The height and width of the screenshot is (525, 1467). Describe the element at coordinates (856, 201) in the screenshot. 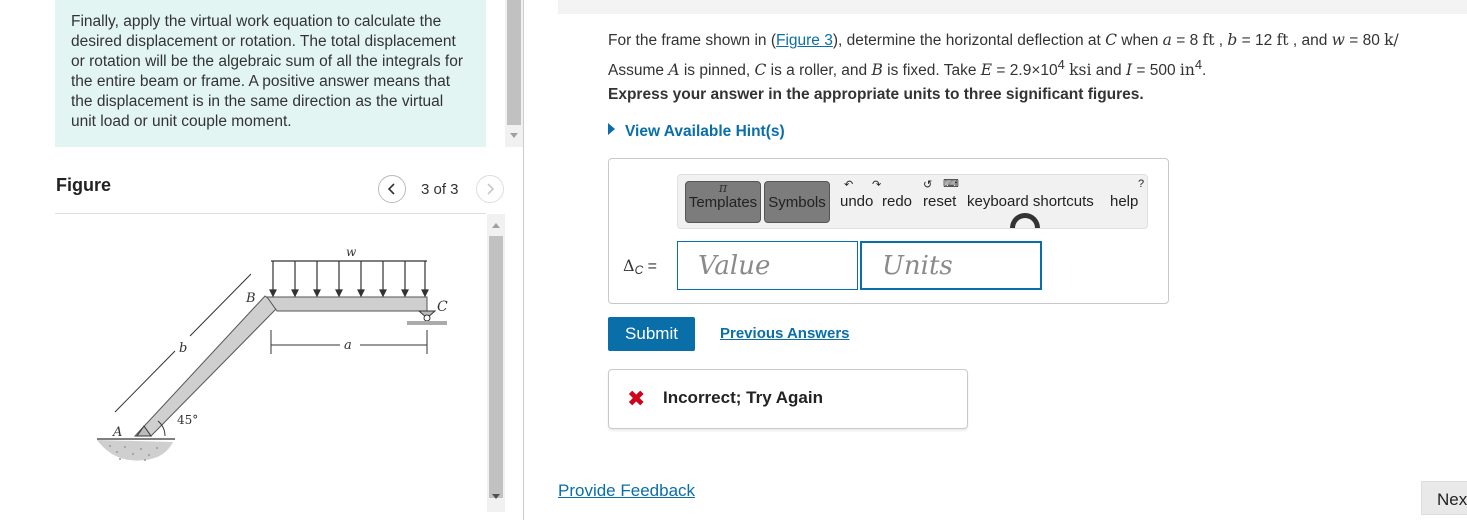

I see `undo-button: undo` at that location.